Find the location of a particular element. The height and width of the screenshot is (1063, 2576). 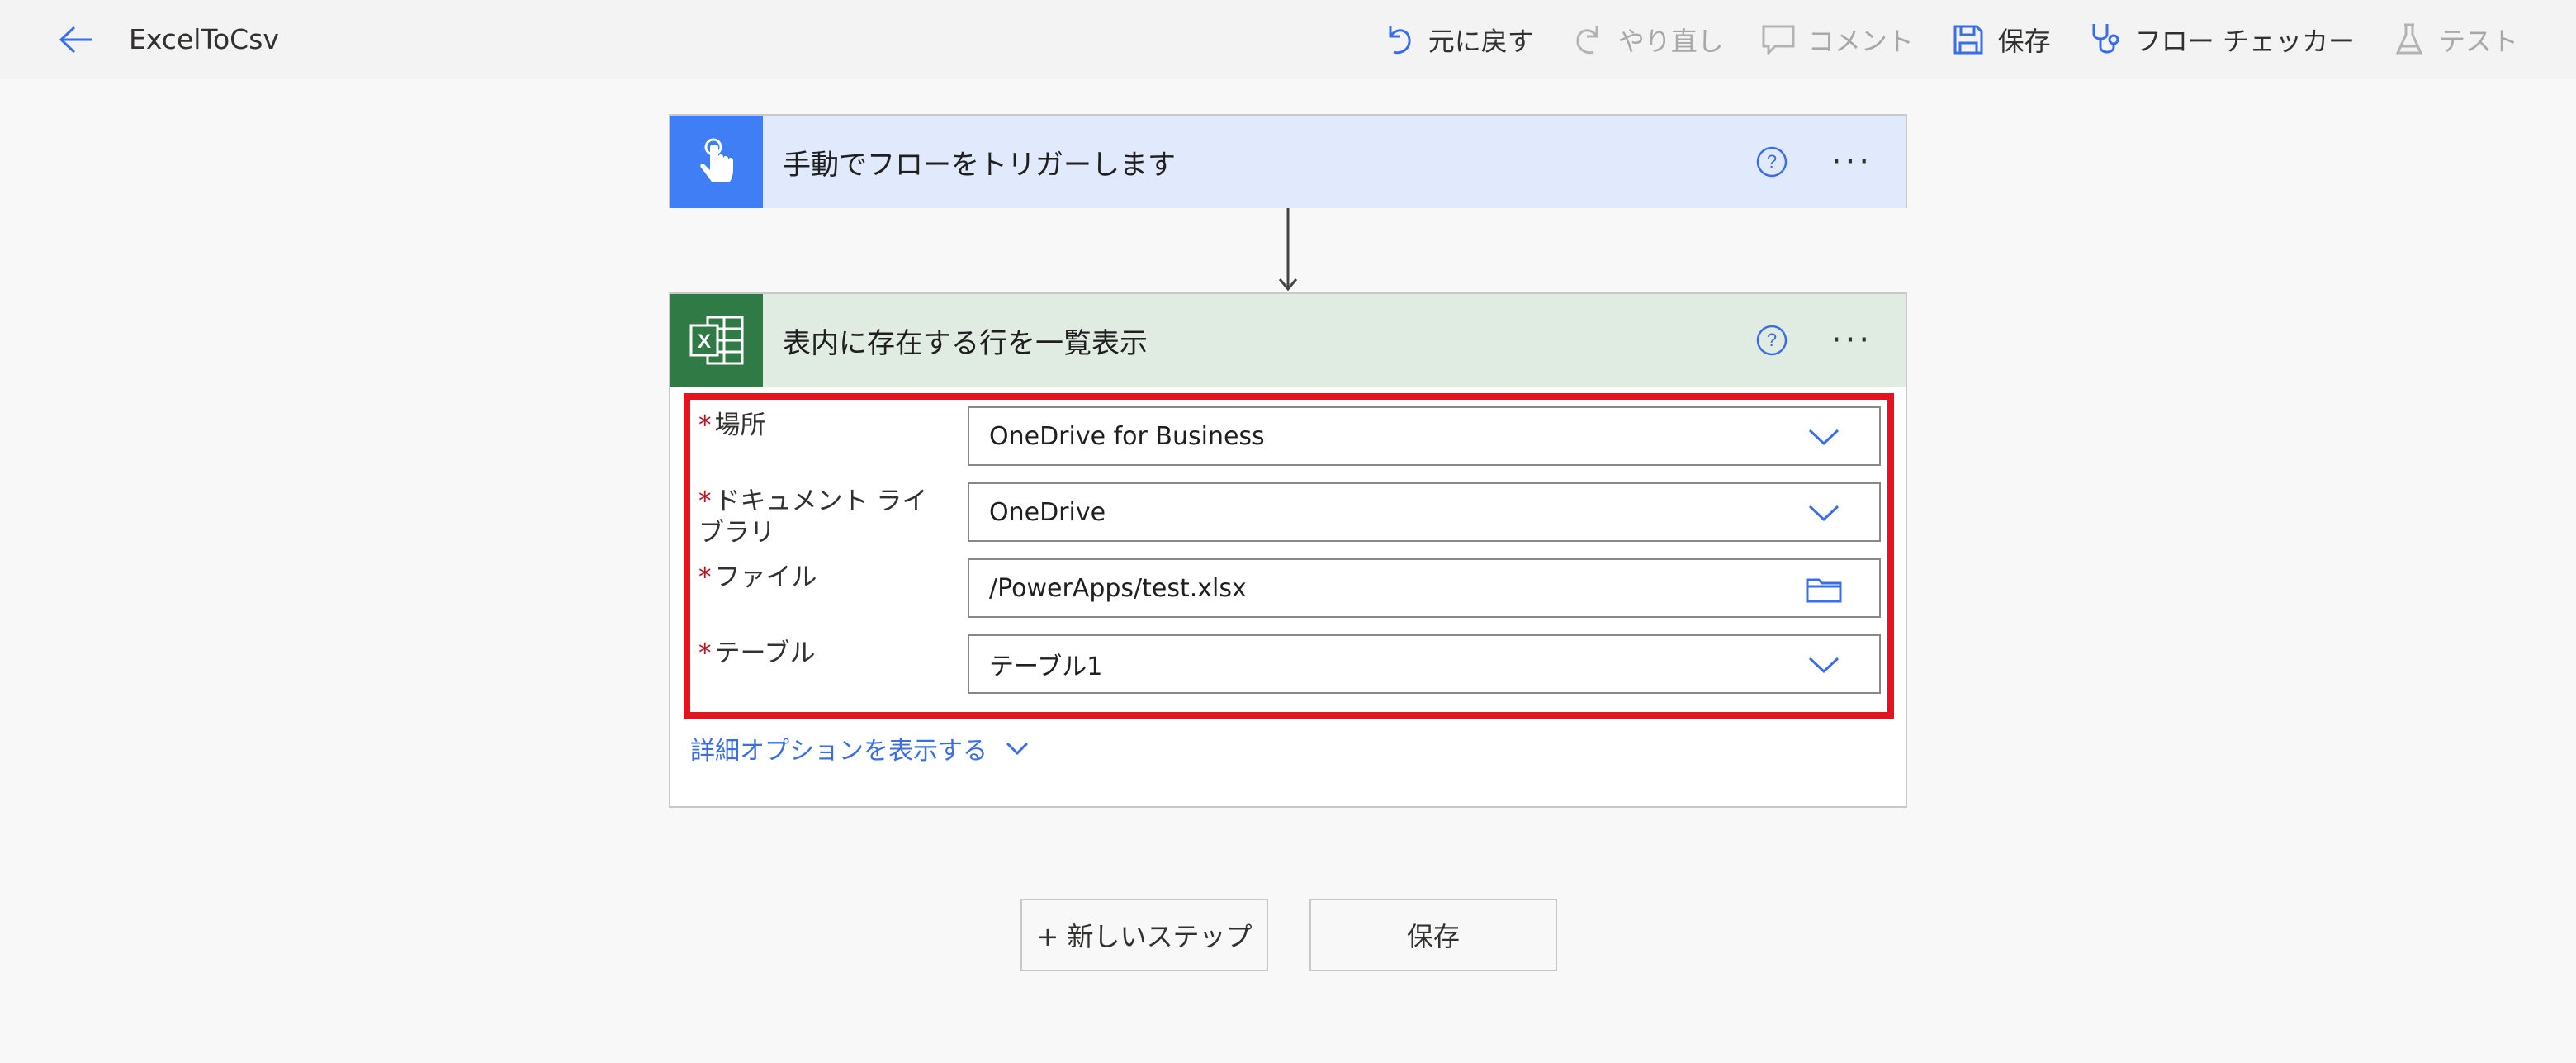

touch-hand-icon is located at coordinates (716, 162).